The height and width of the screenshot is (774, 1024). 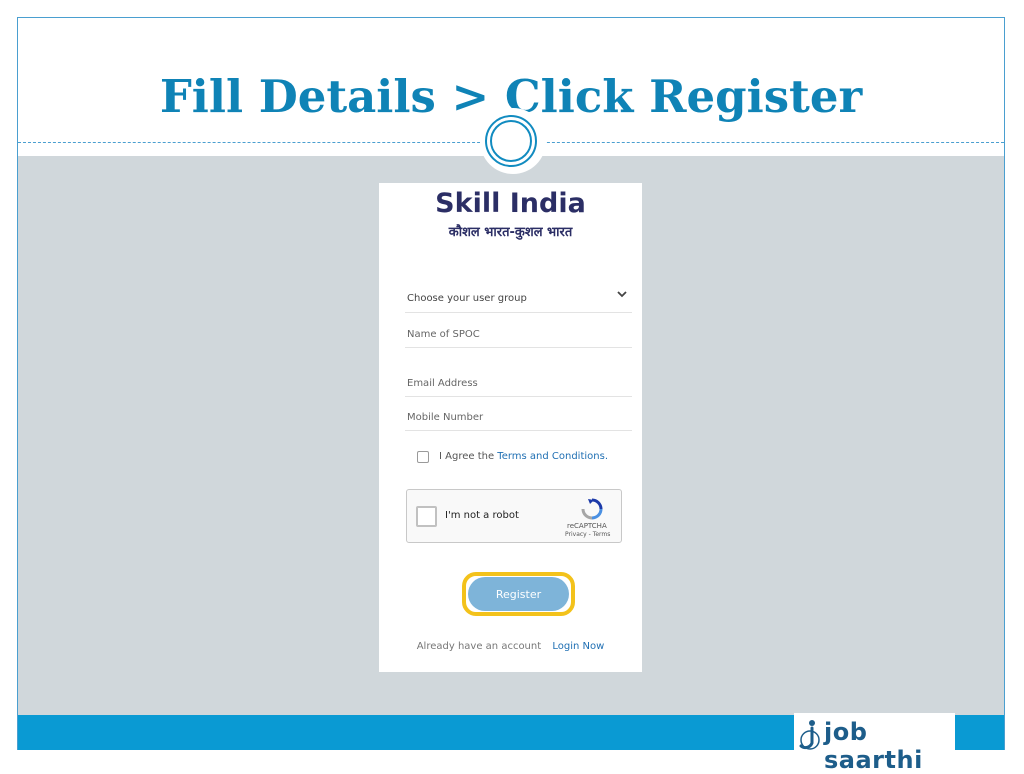 What do you see at coordinates (426, 516) in the screenshot?
I see `recaptcha-checkbox` at bounding box center [426, 516].